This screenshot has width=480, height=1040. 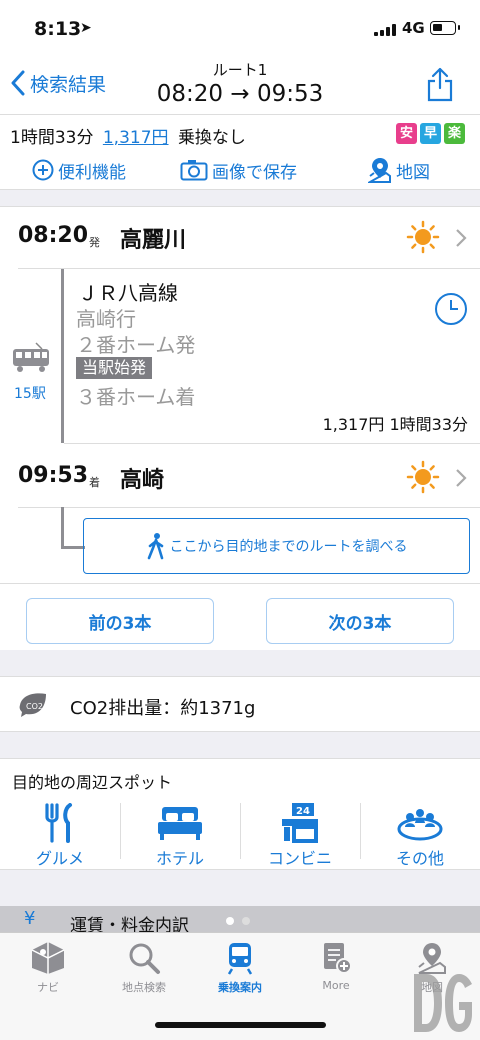 What do you see at coordinates (420, 825) in the screenshot?
I see `other-icon` at bounding box center [420, 825].